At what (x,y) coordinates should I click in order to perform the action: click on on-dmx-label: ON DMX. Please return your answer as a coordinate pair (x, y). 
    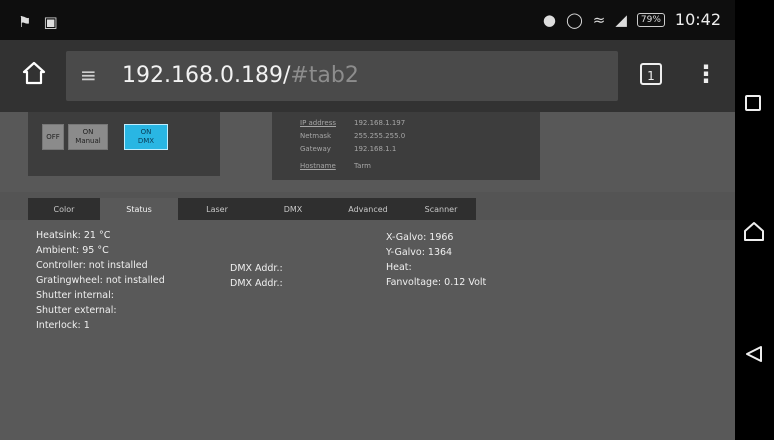
    Looking at the image, I should click on (146, 136).